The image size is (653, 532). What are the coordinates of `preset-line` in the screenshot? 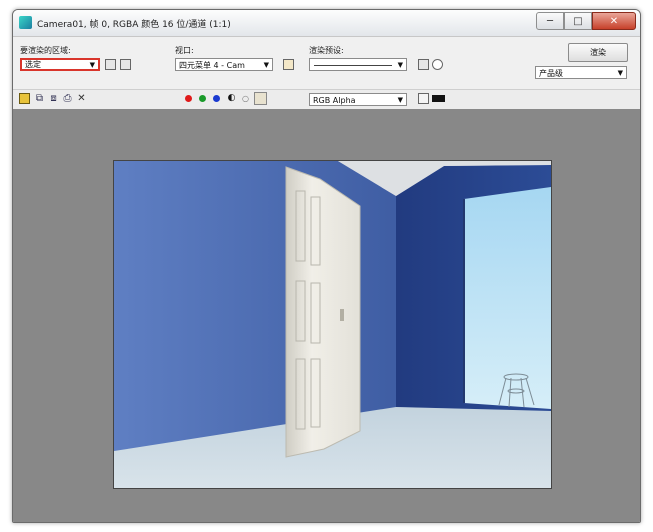 It's located at (353, 65).